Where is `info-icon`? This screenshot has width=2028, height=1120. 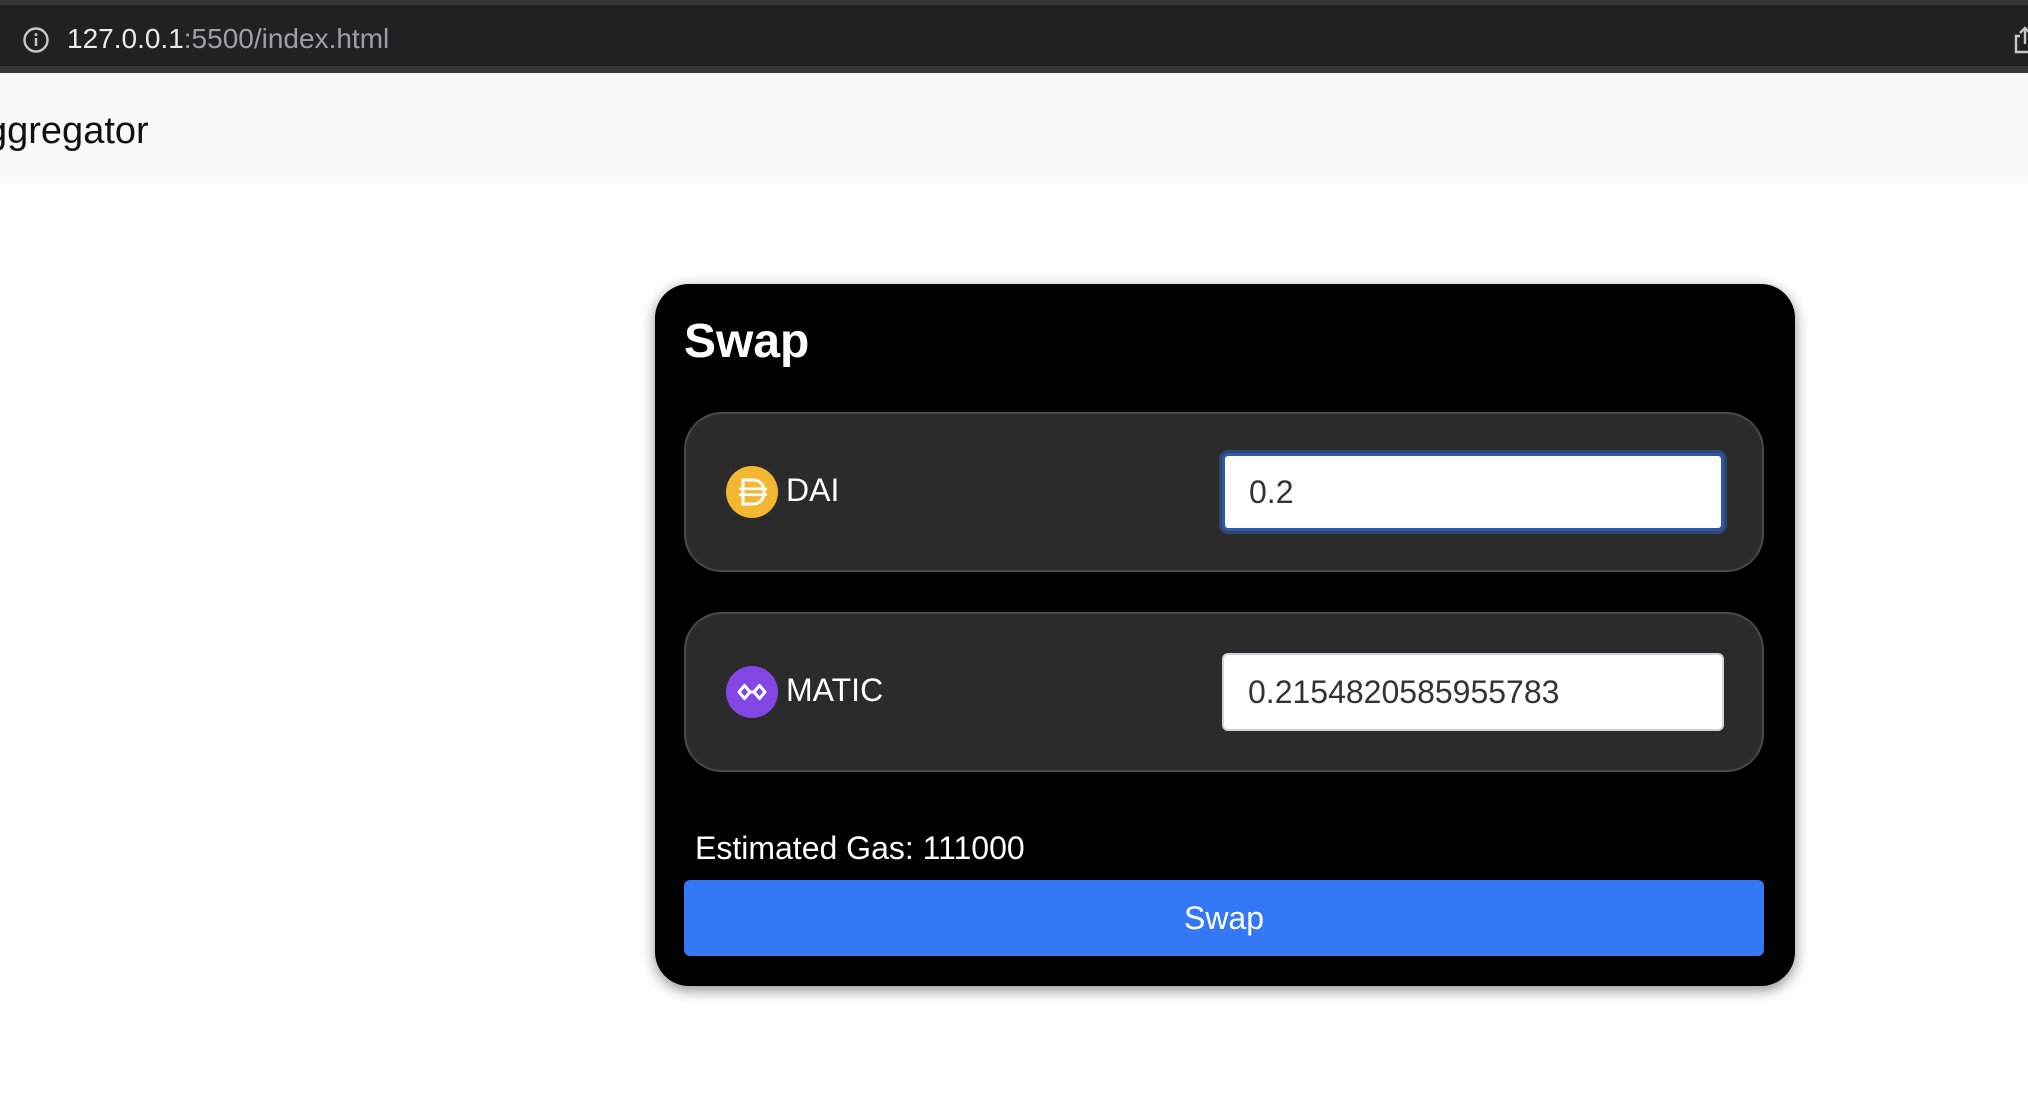 info-icon is located at coordinates (36, 40).